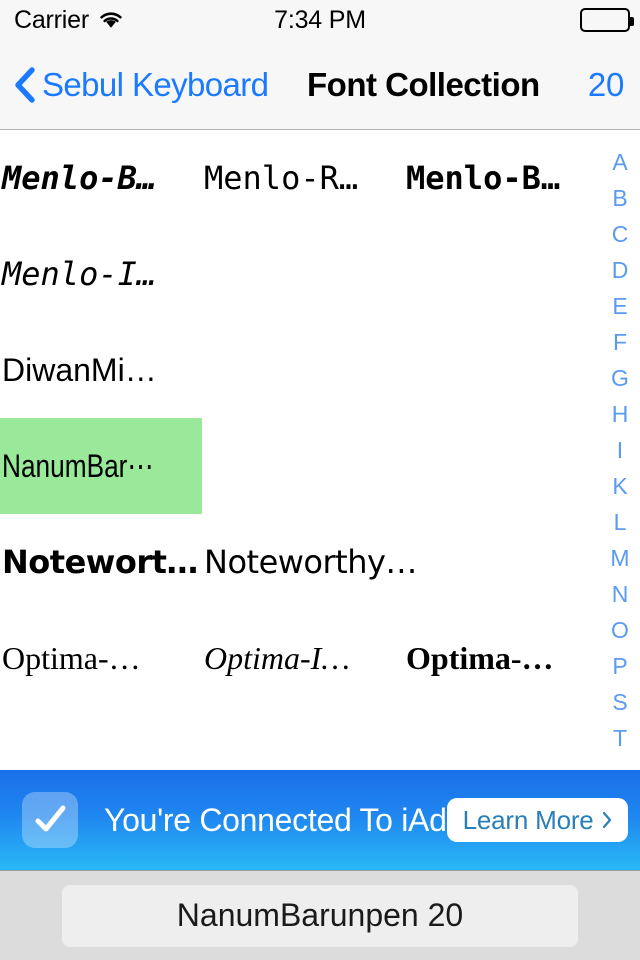 The width and height of the screenshot is (640, 960). I want to click on index-letter-i: I, so click(620, 450).